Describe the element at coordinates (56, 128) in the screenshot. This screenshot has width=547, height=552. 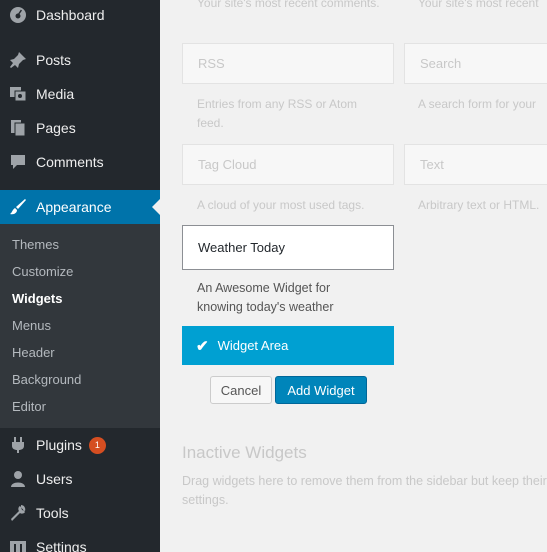
I see `menu-label: Pages` at that location.